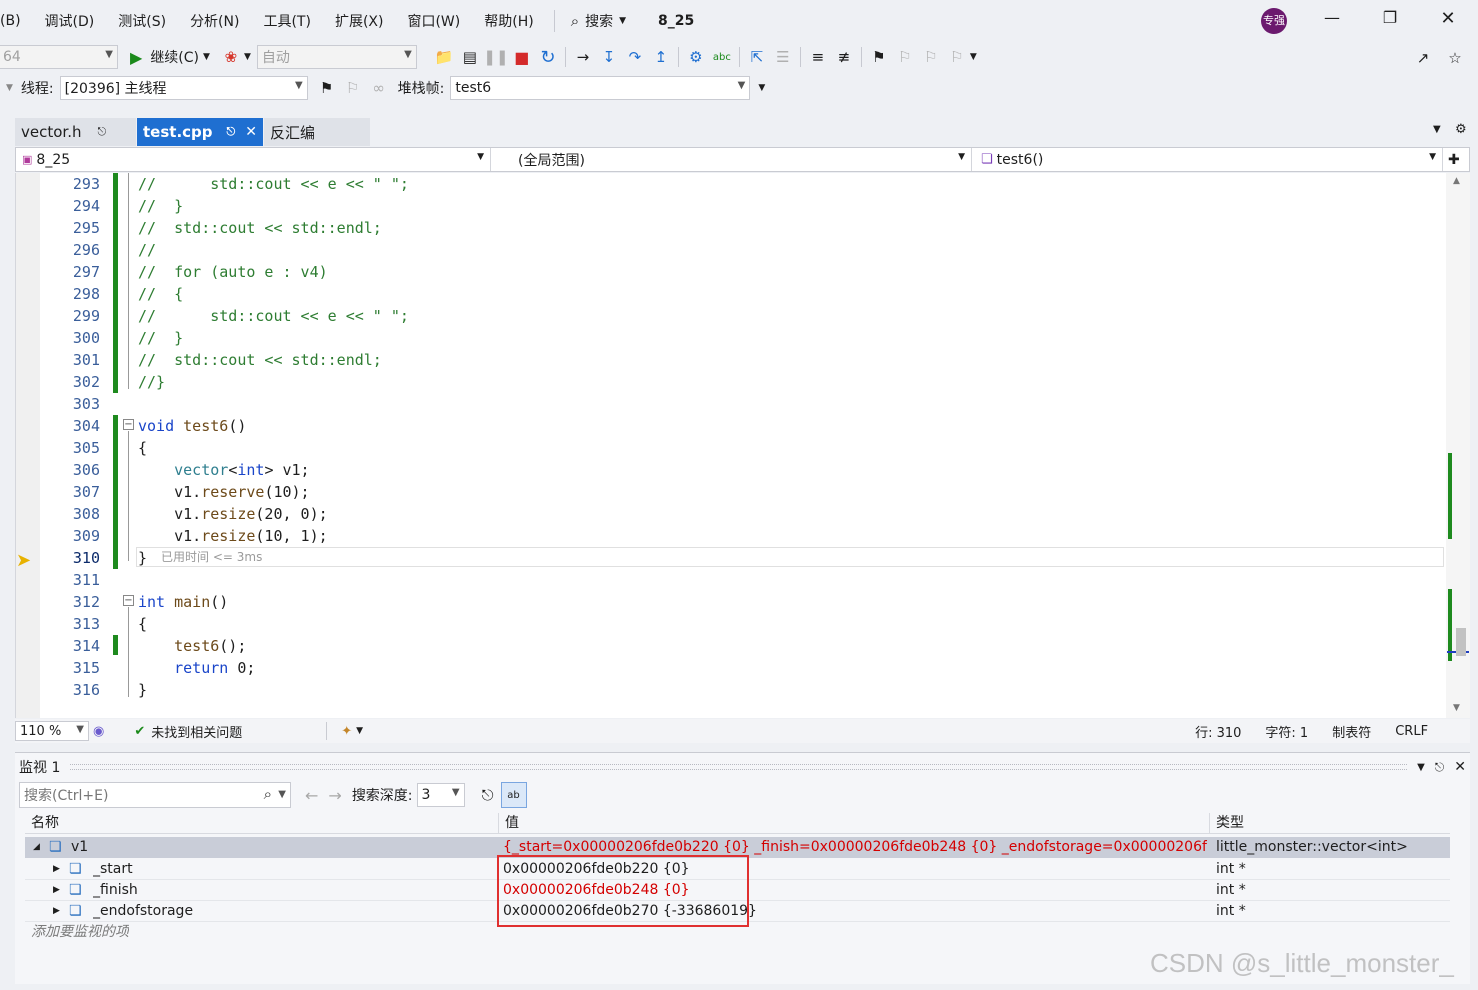 This screenshot has width=1478, height=990. Describe the element at coordinates (28, 445) in the screenshot. I see `indicator-margin` at that location.